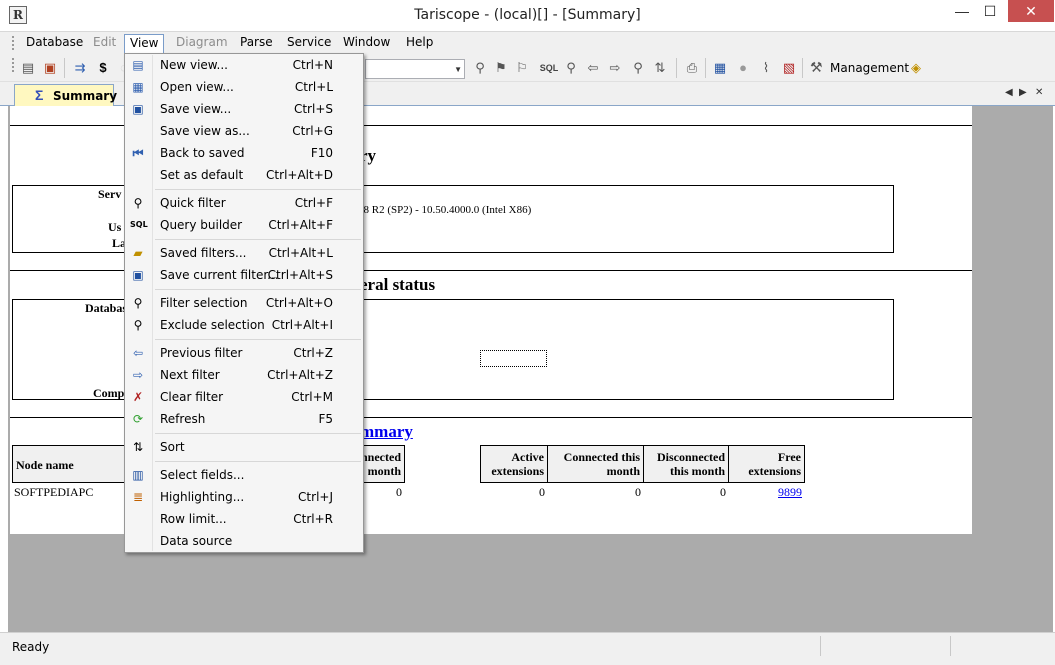  I want to click on summary-link: mmary, so click(386, 432).